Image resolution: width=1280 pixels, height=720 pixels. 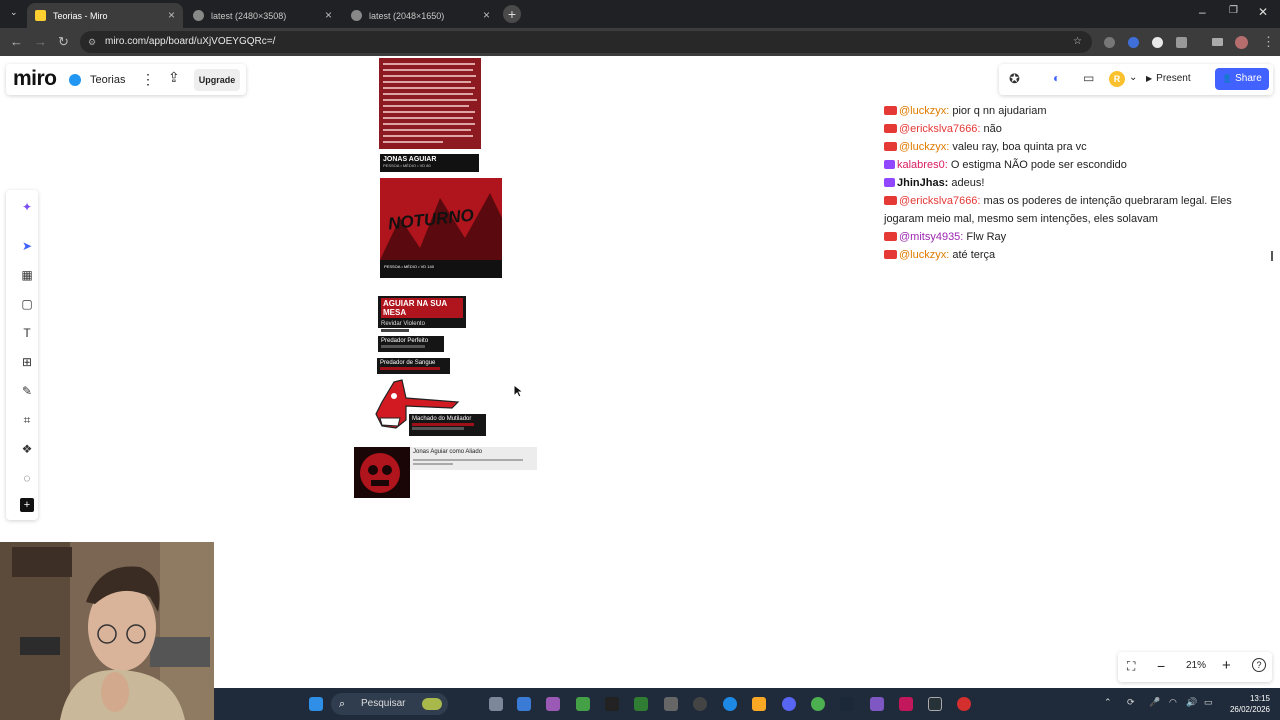 What do you see at coordinates (1154, 702) in the screenshot?
I see `microphone-icon: 🎤` at bounding box center [1154, 702].